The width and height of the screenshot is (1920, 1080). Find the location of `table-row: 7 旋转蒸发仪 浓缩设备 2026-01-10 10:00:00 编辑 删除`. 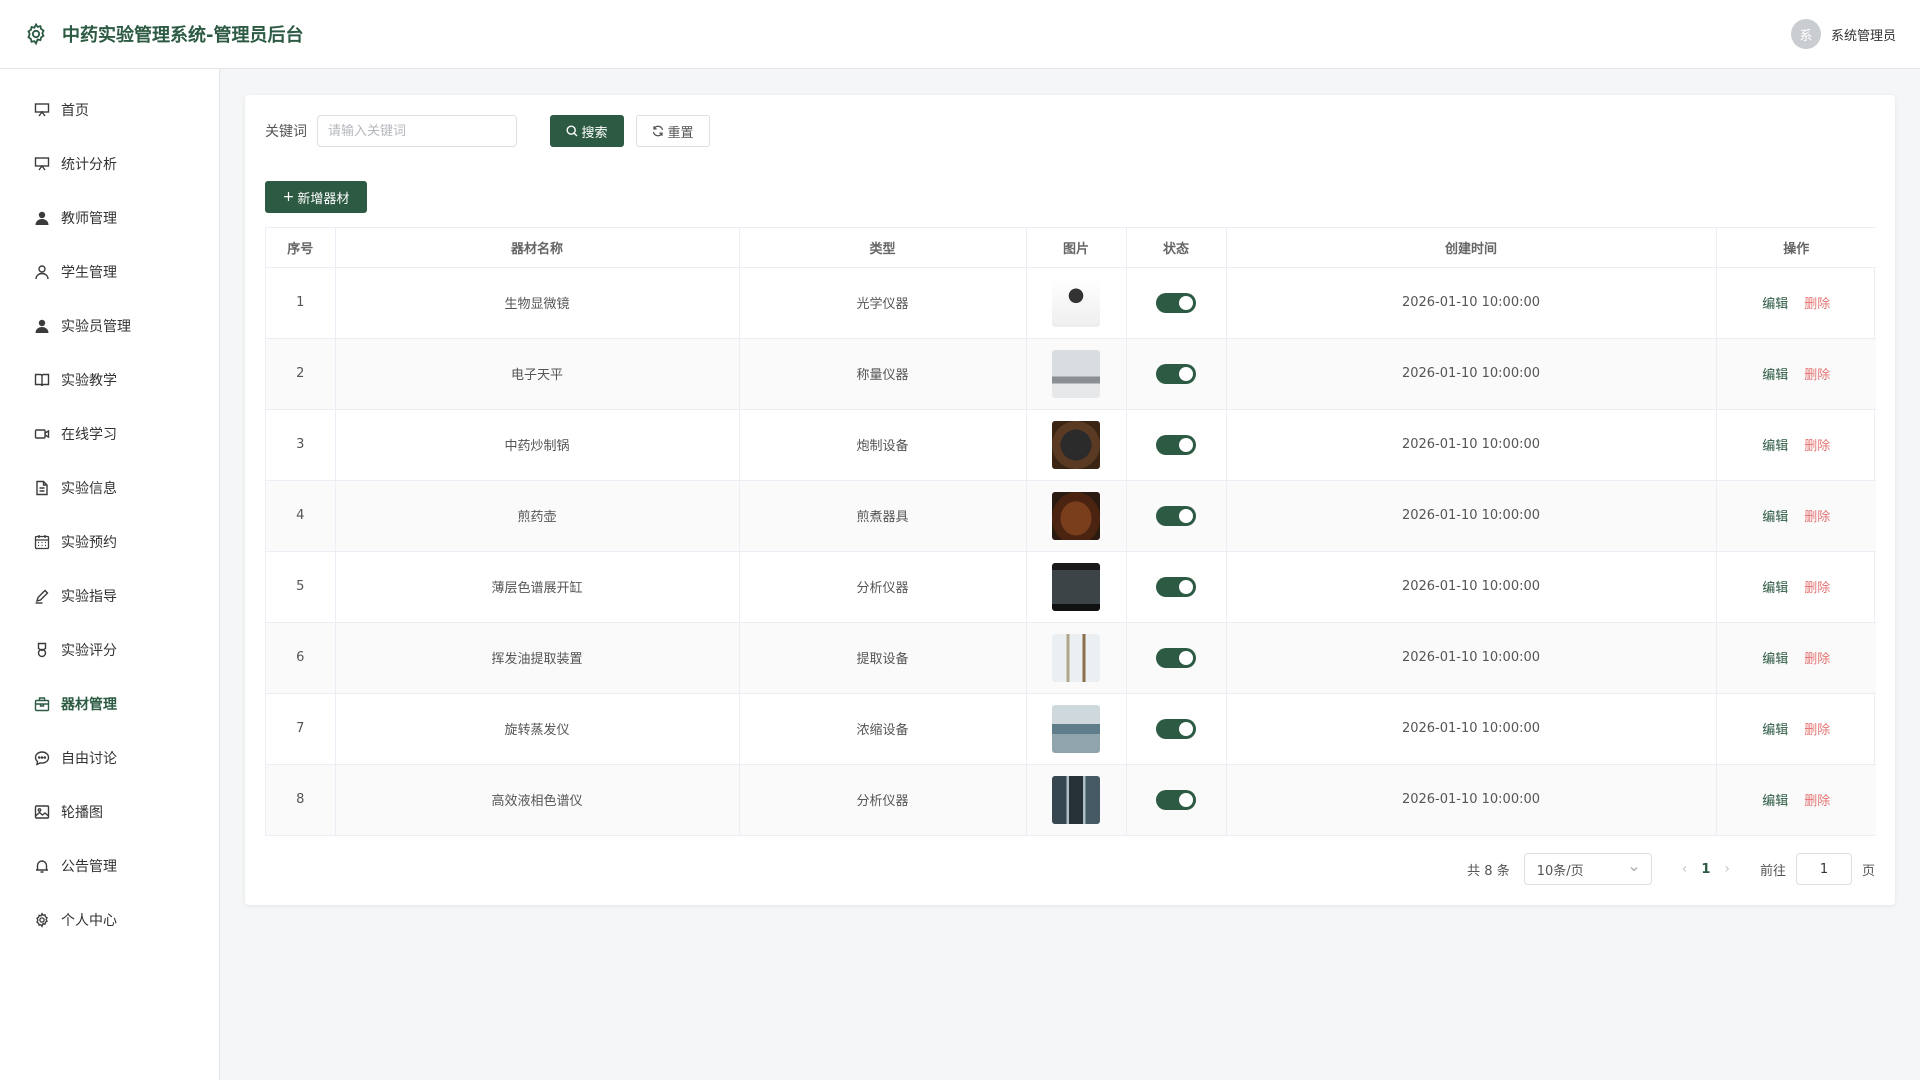

table-row: 7 旋转蒸发仪 浓缩设备 2026-01-10 10:00:00 编辑 删除 is located at coordinates (1071, 729).